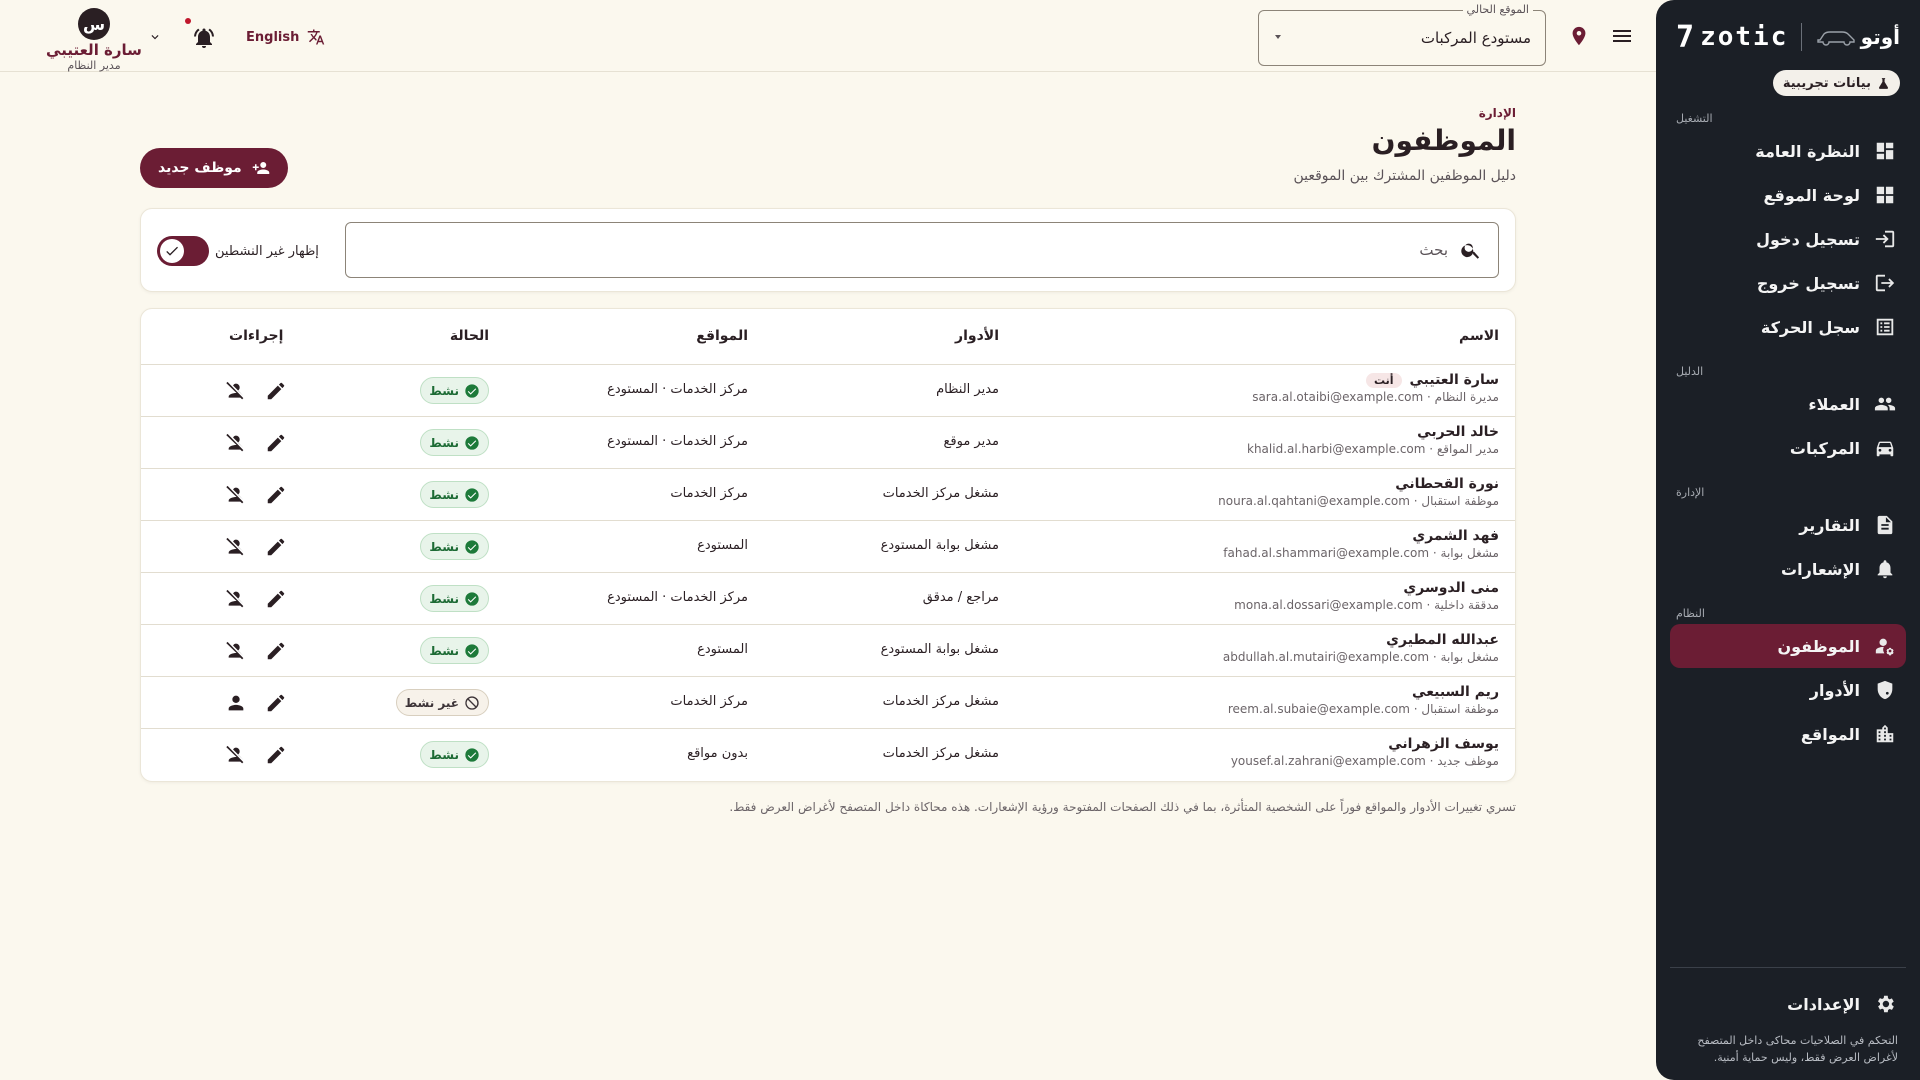 The image size is (1920, 1080). Describe the element at coordinates (1885, 239) in the screenshot. I see `login-icon` at that location.